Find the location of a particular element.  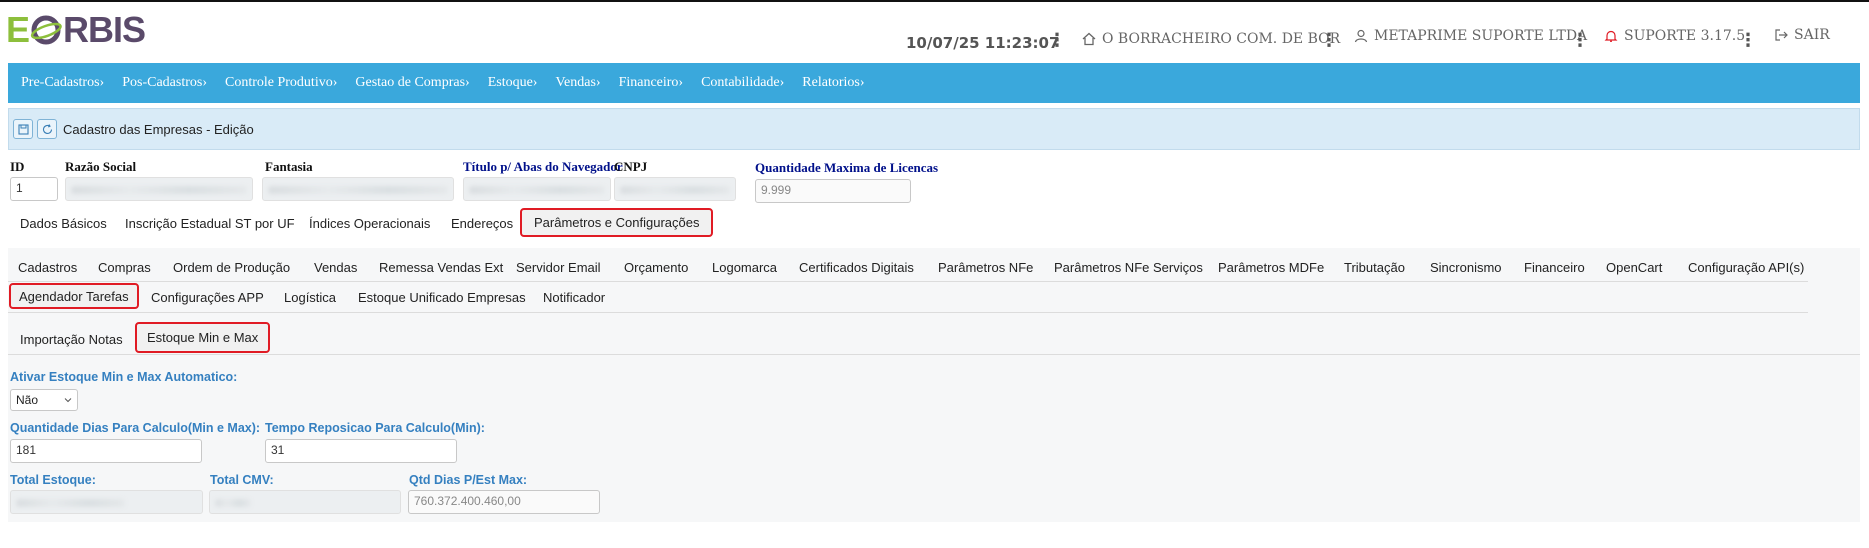

save-icon is located at coordinates (23, 129).